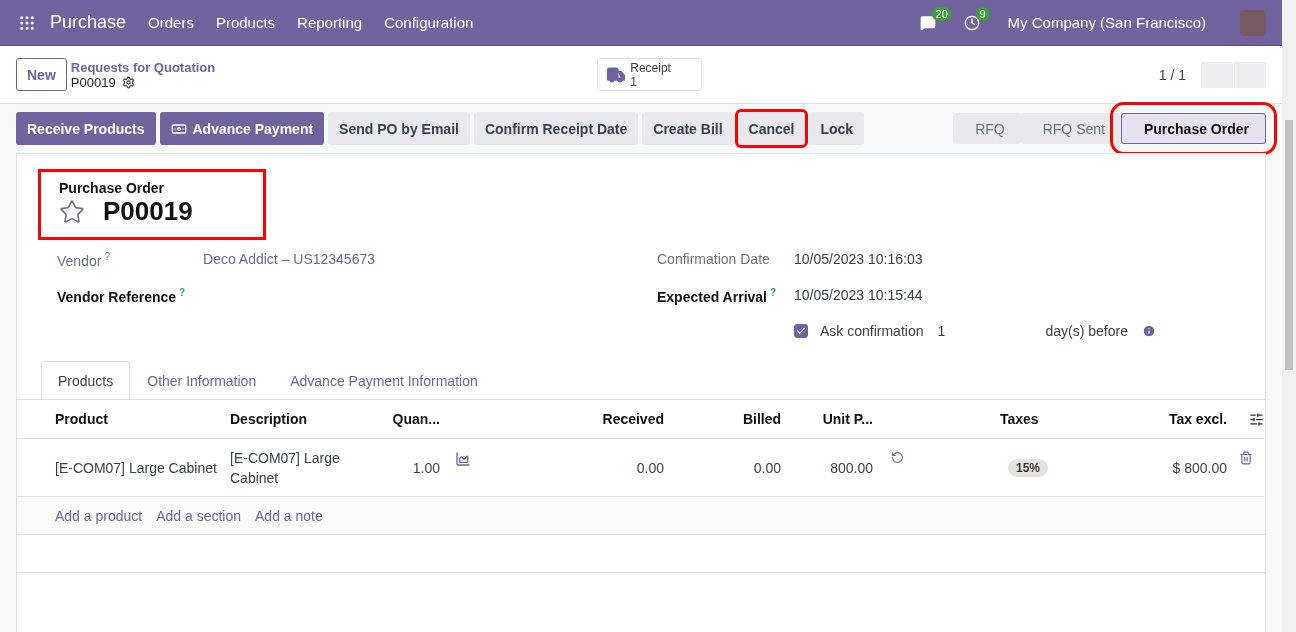 The image size is (1296, 632). I want to click on delete-icon, so click(1245, 458).